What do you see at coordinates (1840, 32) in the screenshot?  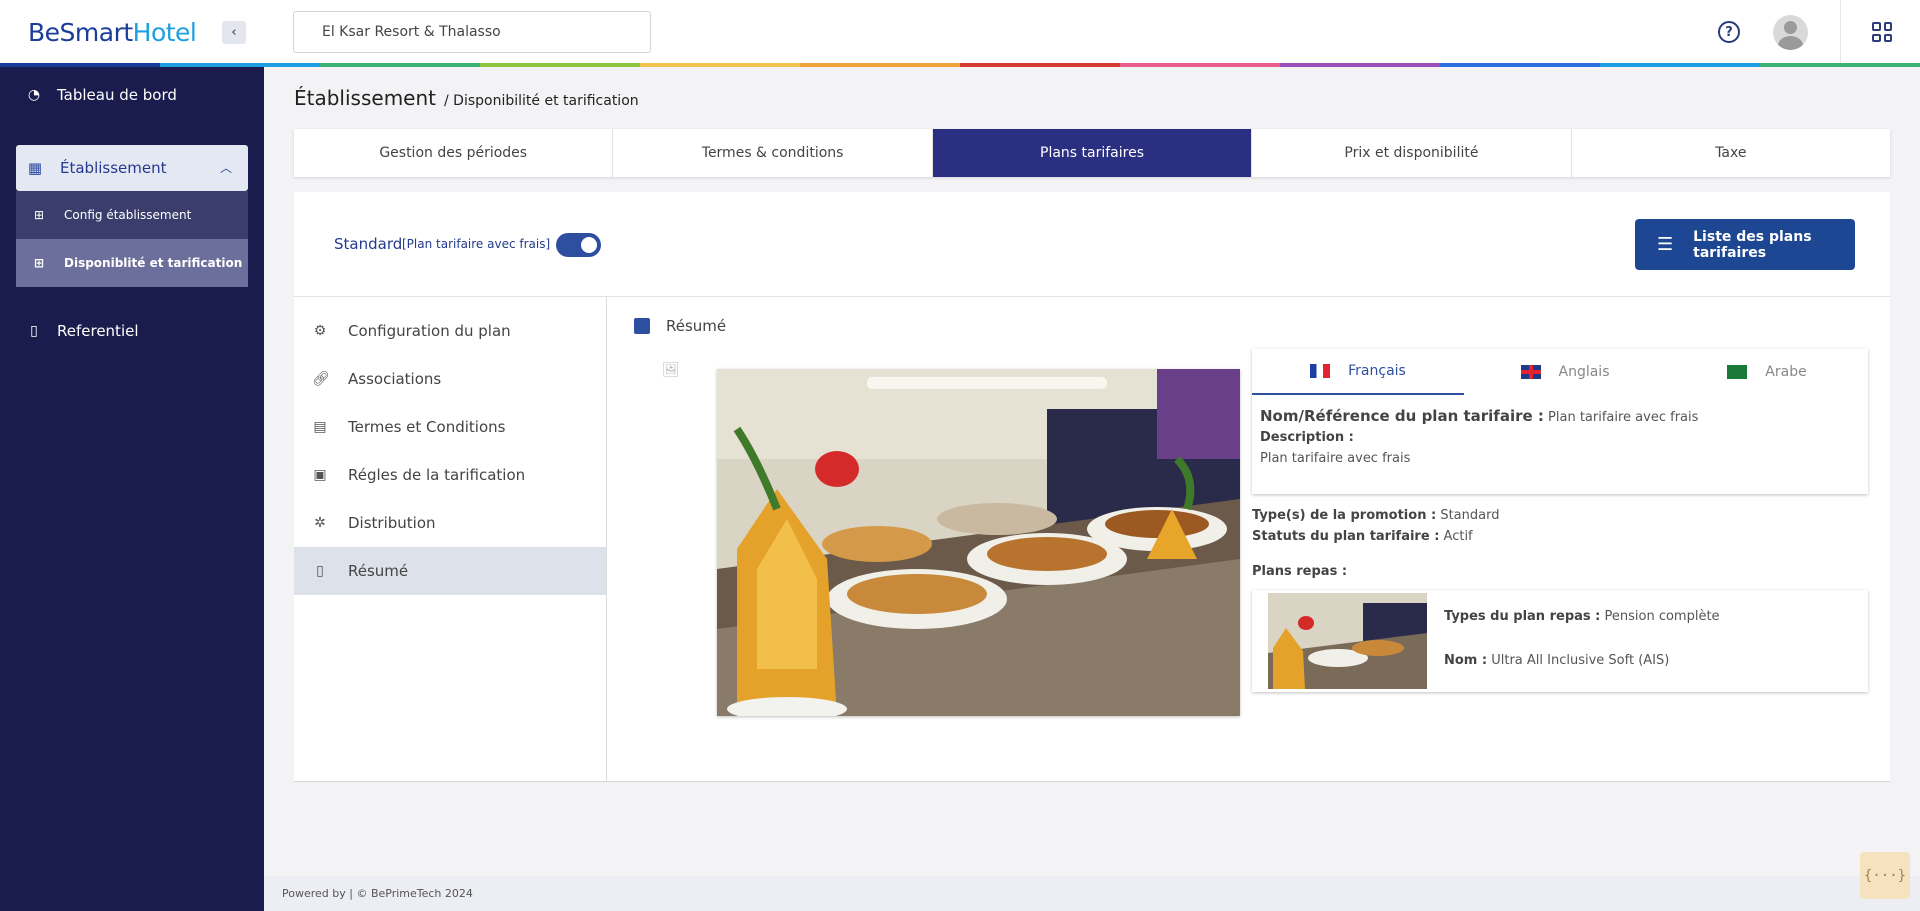 I see `divider` at bounding box center [1840, 32].